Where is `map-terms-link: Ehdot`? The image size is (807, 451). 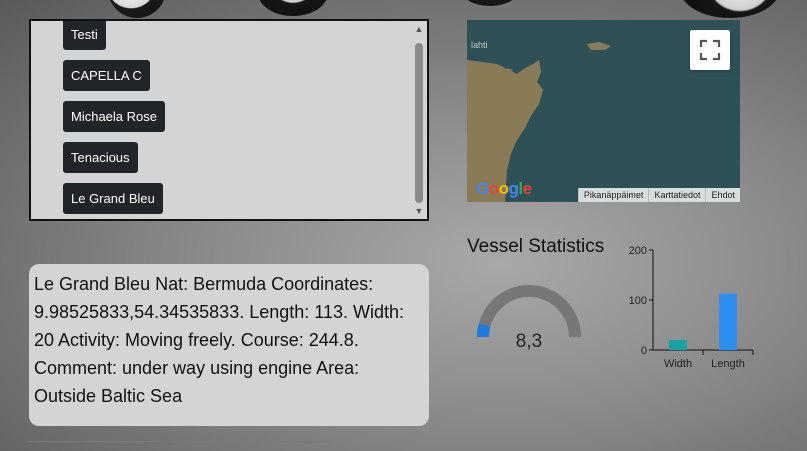
map-terms-link: Ehdot is located at coordinates (722, 195).